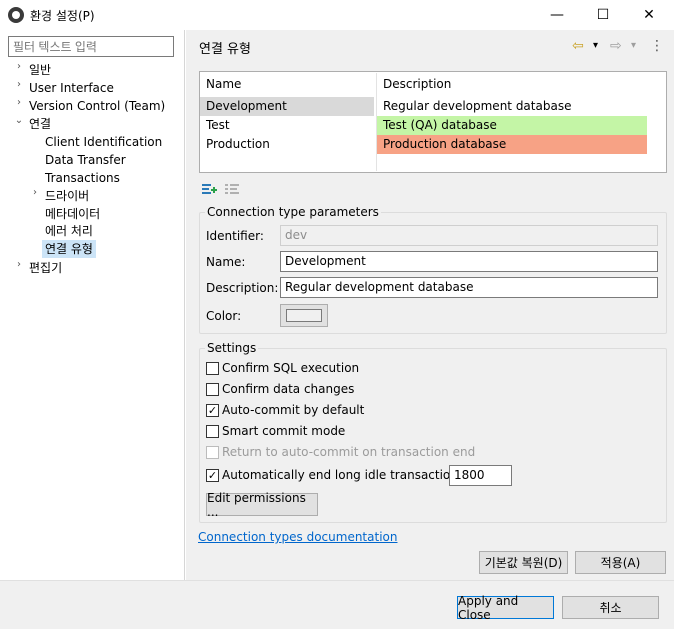 This screenshot has width=674, height=629. What do you see at coordinates (40, 70) in the screenshot?
I see `sidebar-item-general: 일반` at bounding box center [40, 70].